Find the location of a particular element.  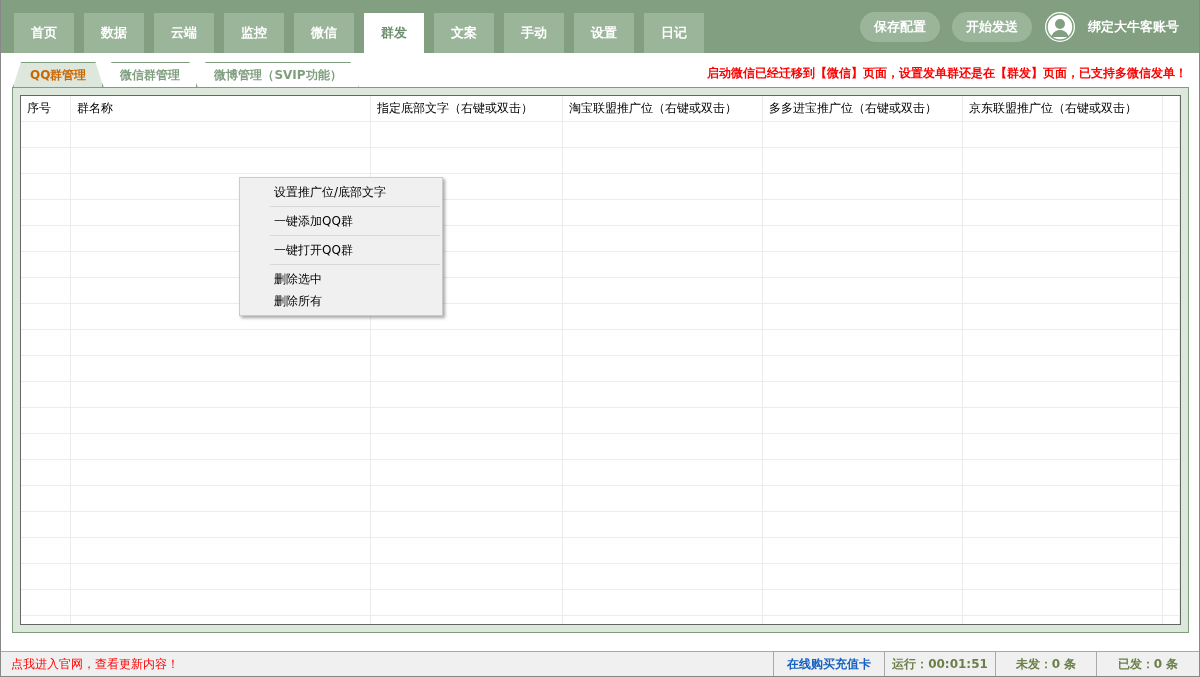

nav-tab: 手动 is located at coordinates (534, 33).